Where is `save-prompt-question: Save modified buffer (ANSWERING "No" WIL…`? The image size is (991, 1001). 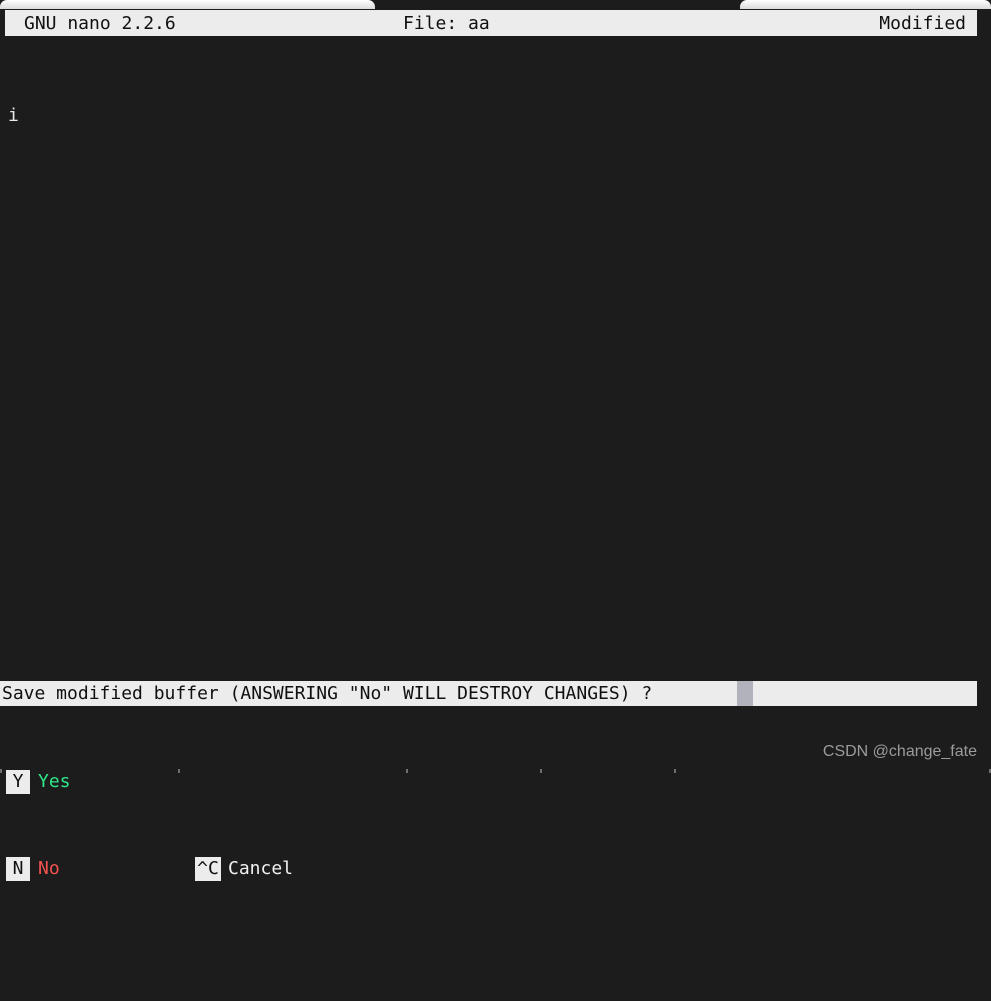
save-prompt-question: Save modified buffer (ANSWERING "No" WIL… is located at coordinates (333, 693).